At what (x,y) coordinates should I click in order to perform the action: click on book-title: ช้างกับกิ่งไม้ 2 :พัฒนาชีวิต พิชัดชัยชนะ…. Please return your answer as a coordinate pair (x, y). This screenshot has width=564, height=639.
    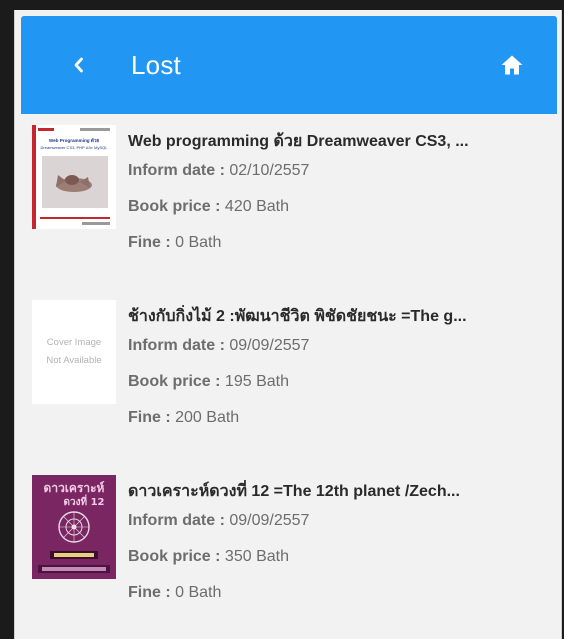
    Looking at the image, I should click on (338, 317).